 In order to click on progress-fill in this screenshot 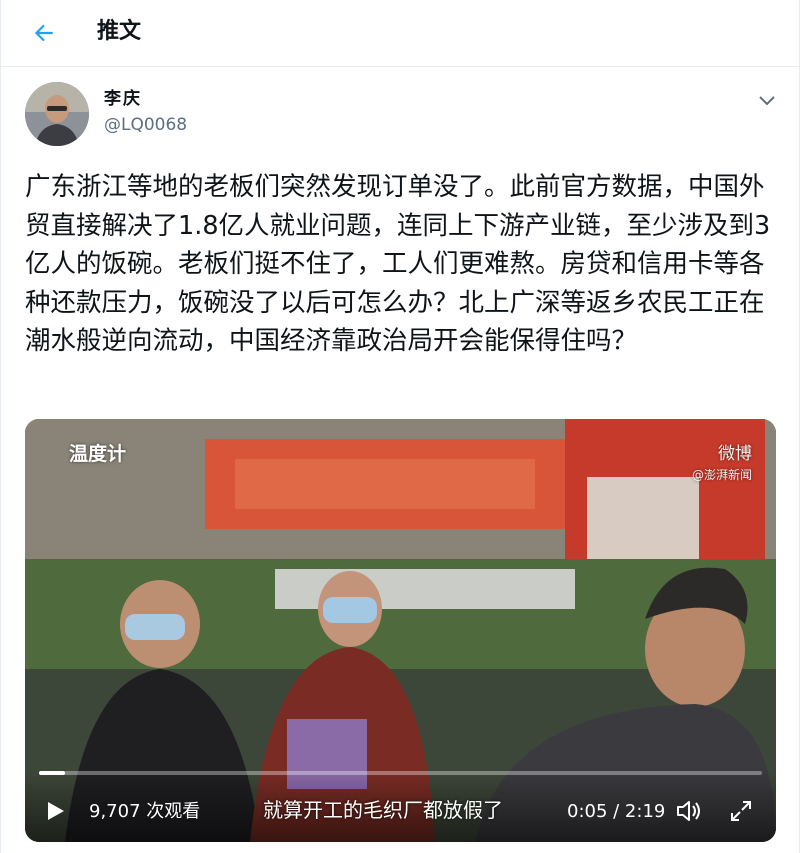, I will do `click(52, 773)`.